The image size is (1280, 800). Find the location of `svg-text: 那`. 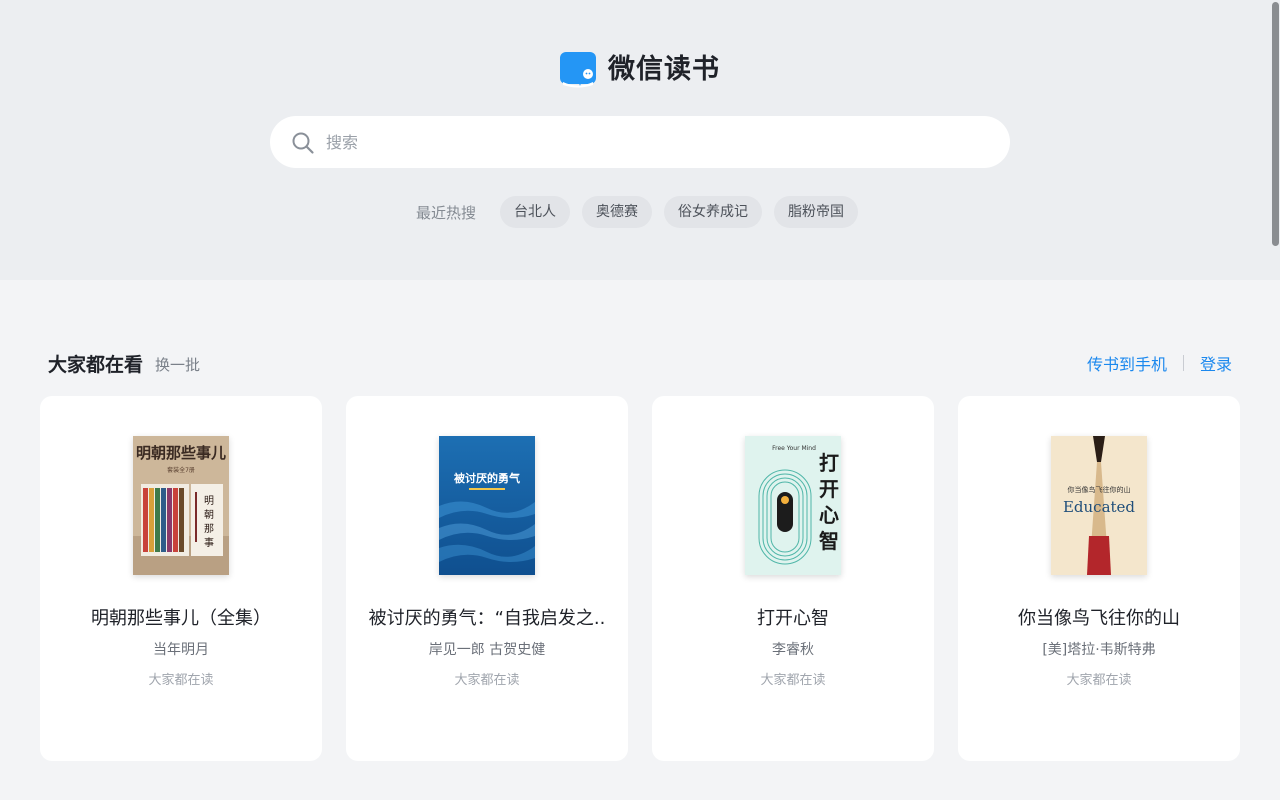

svg-text: 那 is located at coordinates (209, 529).